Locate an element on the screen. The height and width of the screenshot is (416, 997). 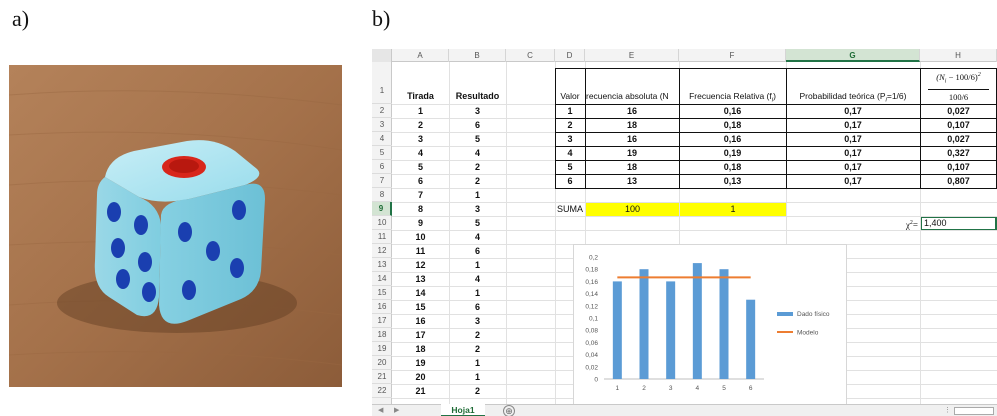
row-header-15: 15 is located at coordinates (382, 293).